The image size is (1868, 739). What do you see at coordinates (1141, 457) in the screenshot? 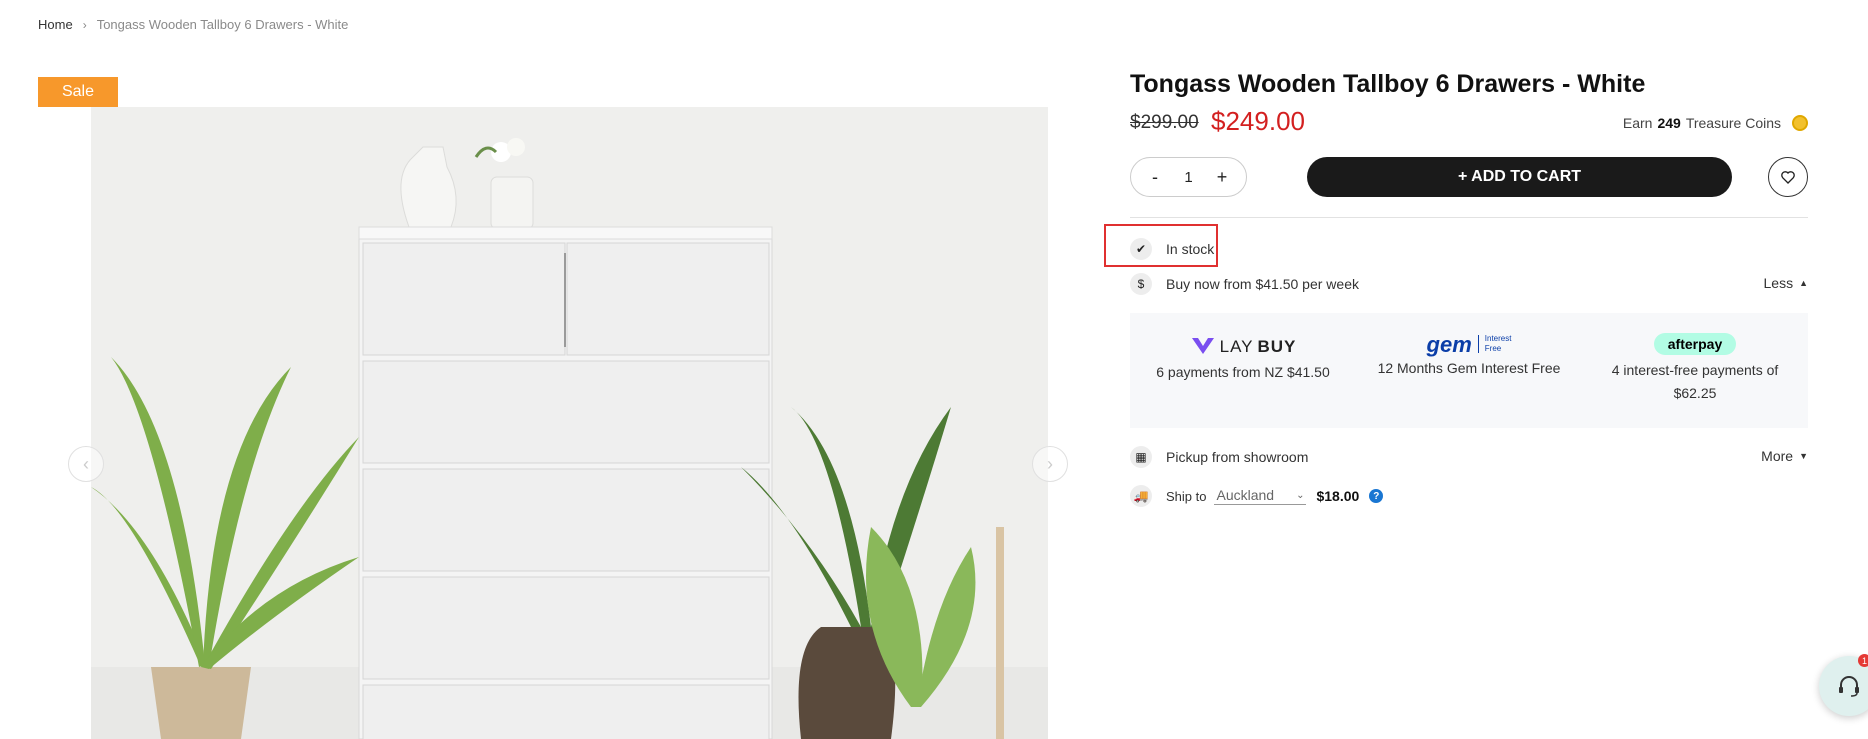
I see `store-icon: ▦` at bounding box center [1141, 457].